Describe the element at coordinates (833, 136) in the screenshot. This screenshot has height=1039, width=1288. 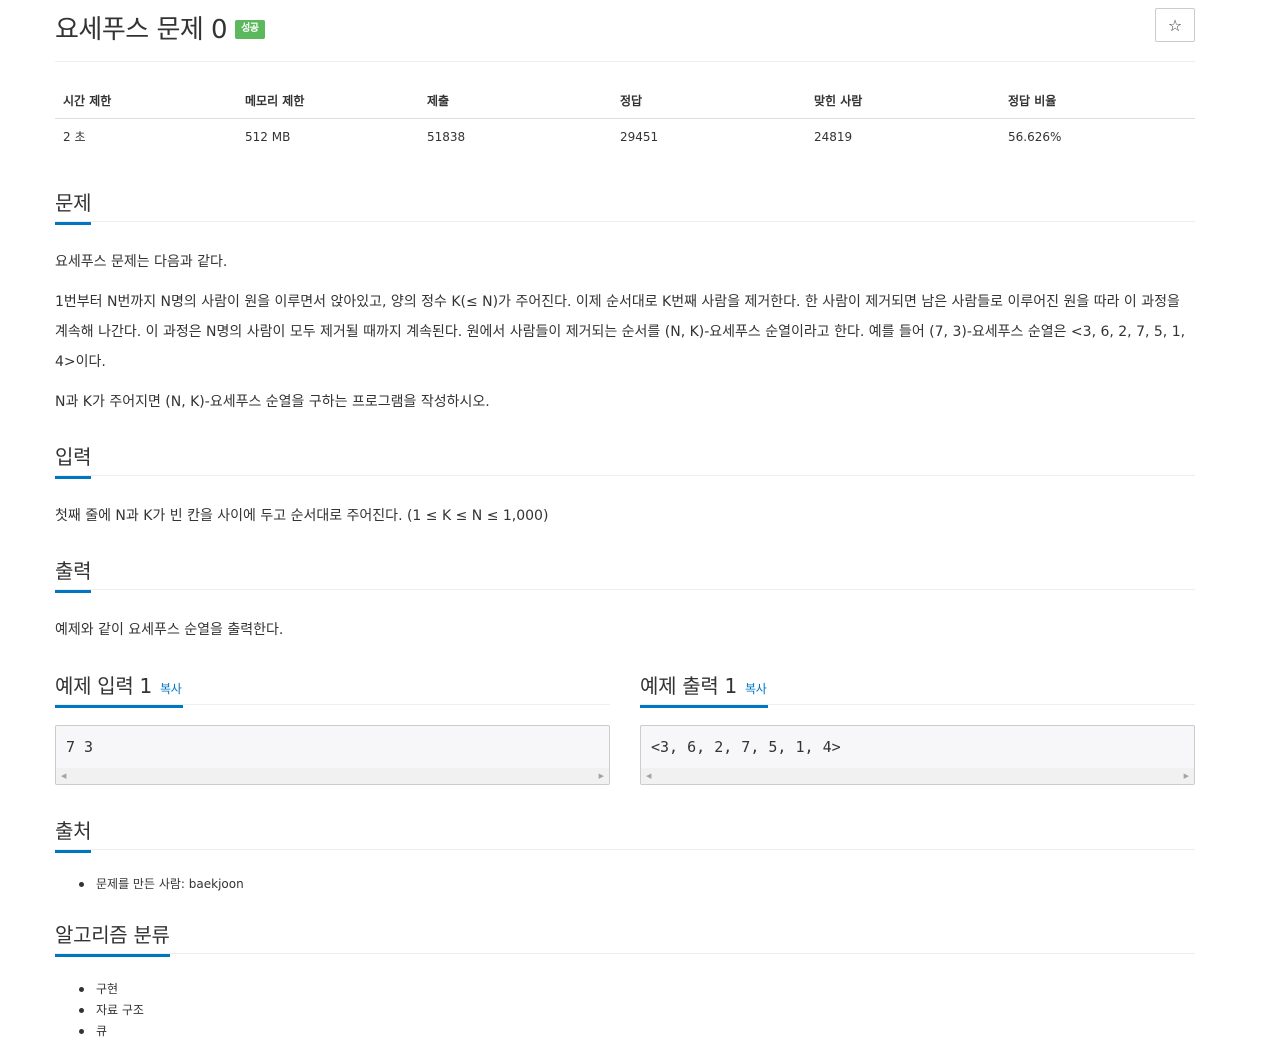
I see `solved-users-value: 24819` at that location.